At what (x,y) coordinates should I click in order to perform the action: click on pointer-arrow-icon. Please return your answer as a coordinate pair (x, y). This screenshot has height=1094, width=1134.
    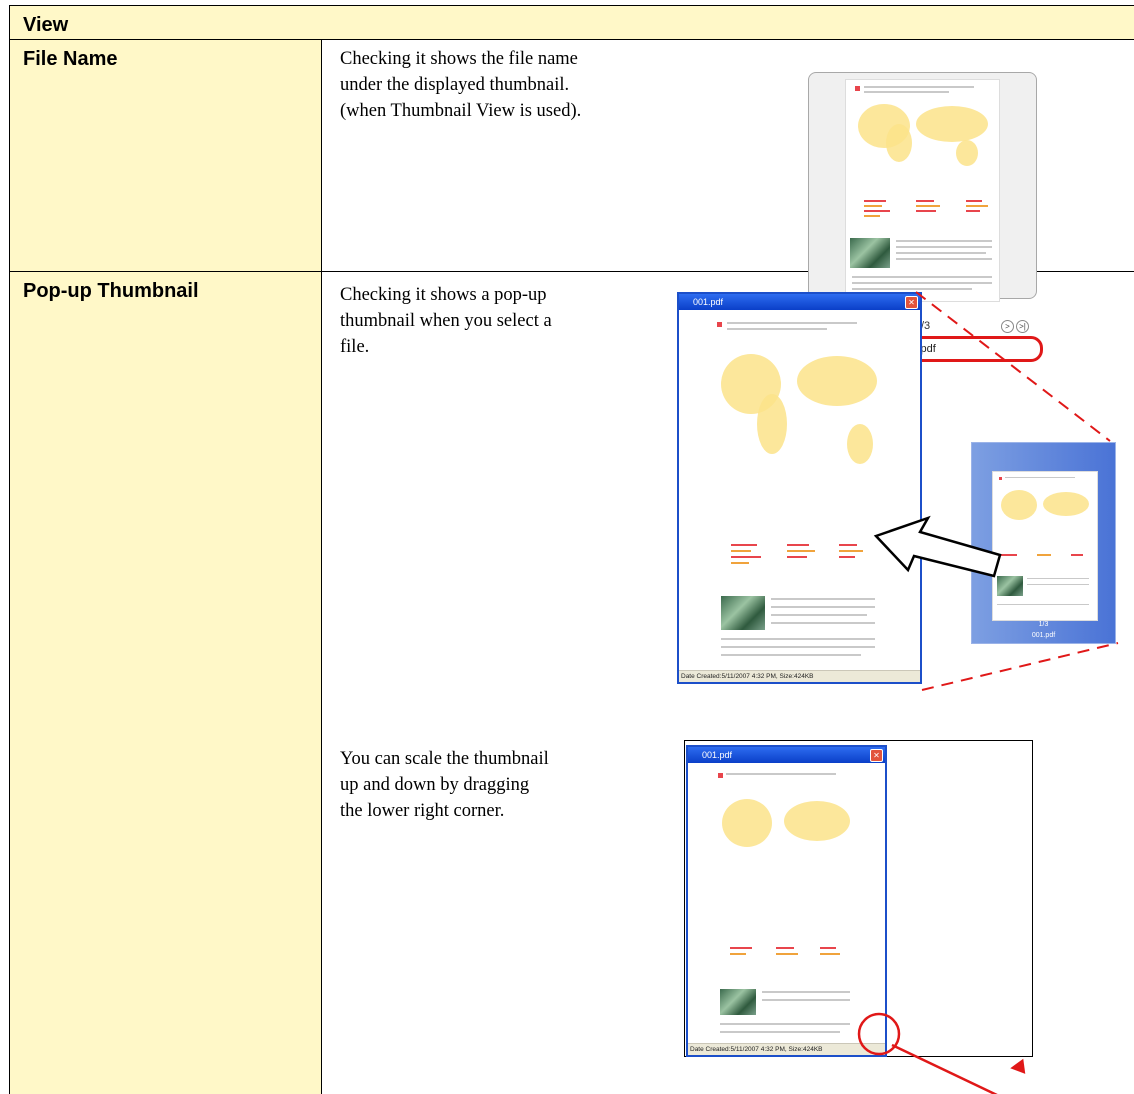
    Looking at the image, I should click on (937, 546).